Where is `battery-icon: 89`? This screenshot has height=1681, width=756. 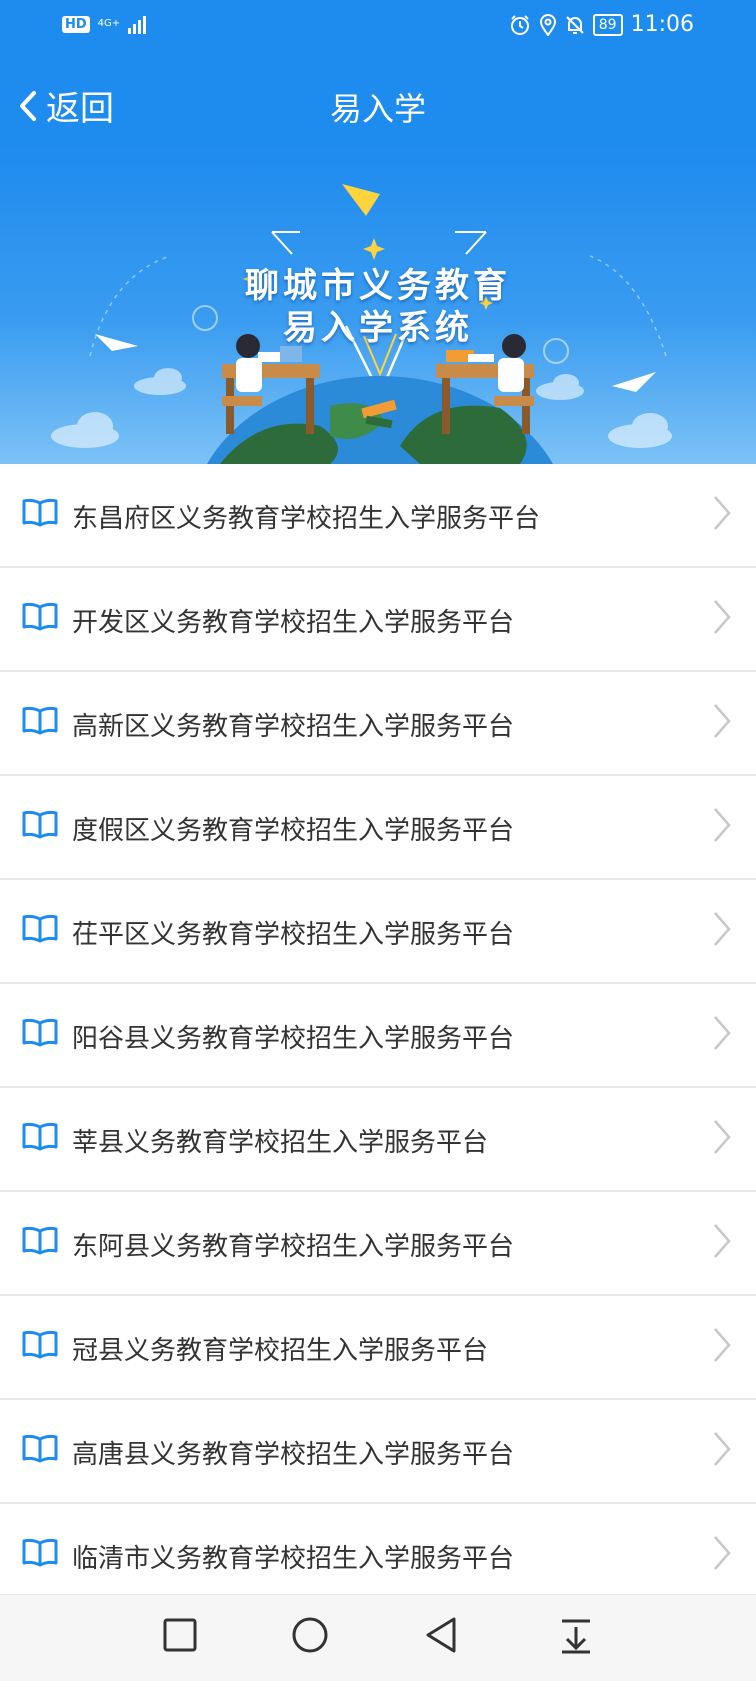 battery-icon: 89 is located at coordinates (607, 24).